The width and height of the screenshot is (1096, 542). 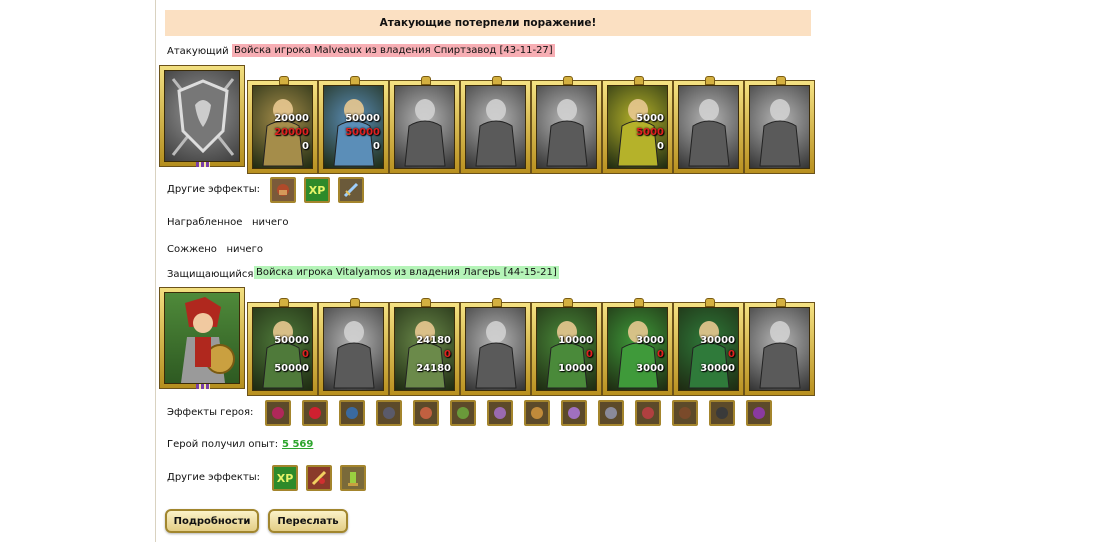 I want to click on unit-left-count: 3000, so click(x=650, y=368).